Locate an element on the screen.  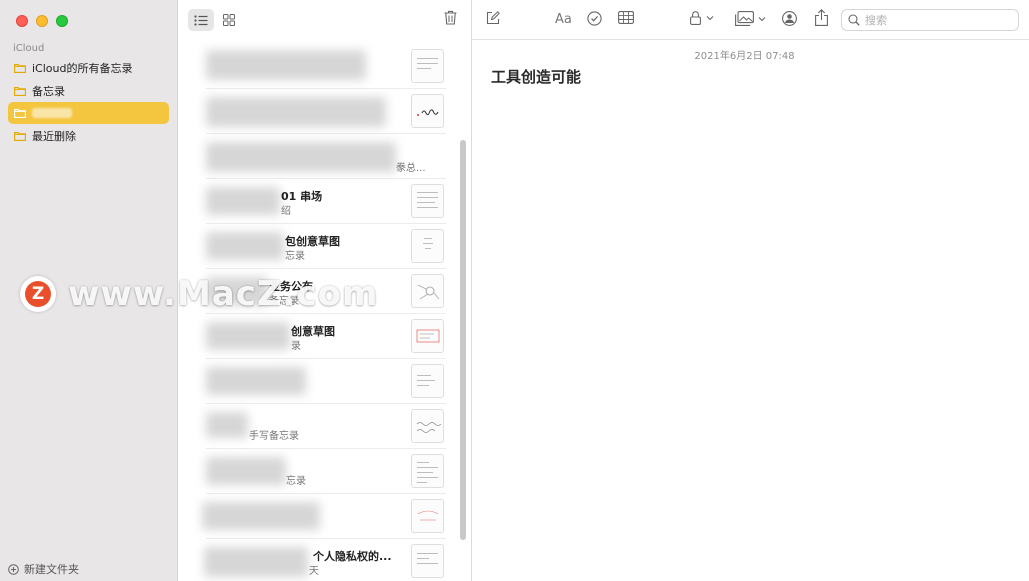
folder-list: iCloud的所有备忘录 备忘录 最近删除 is located at coordinates (88, 102).